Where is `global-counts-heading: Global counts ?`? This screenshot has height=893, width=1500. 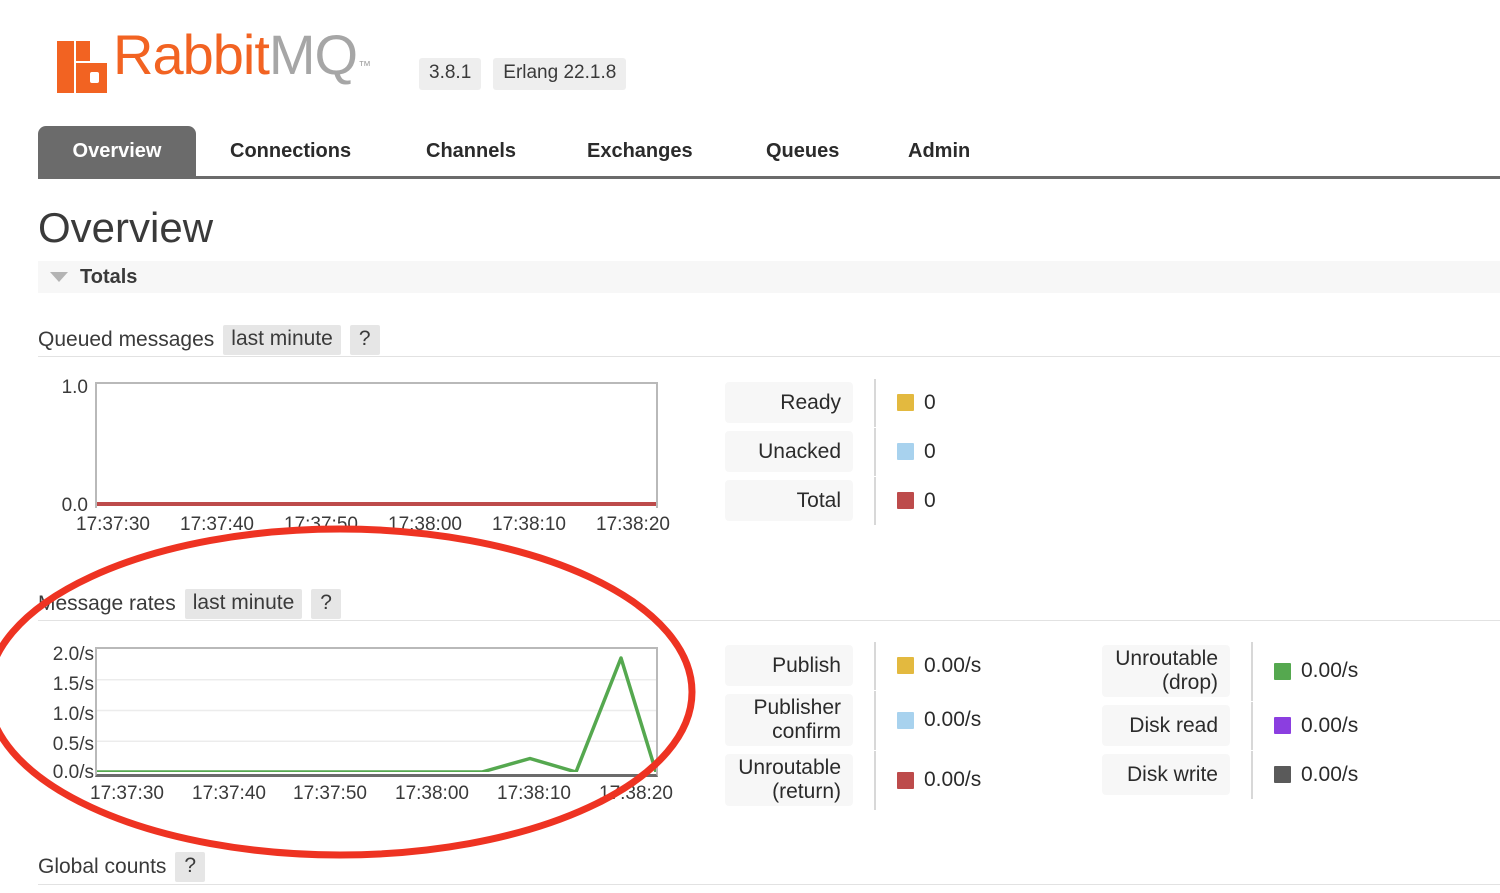 global-counts-heading: Global counts ? is located at coordinates (122, 867).